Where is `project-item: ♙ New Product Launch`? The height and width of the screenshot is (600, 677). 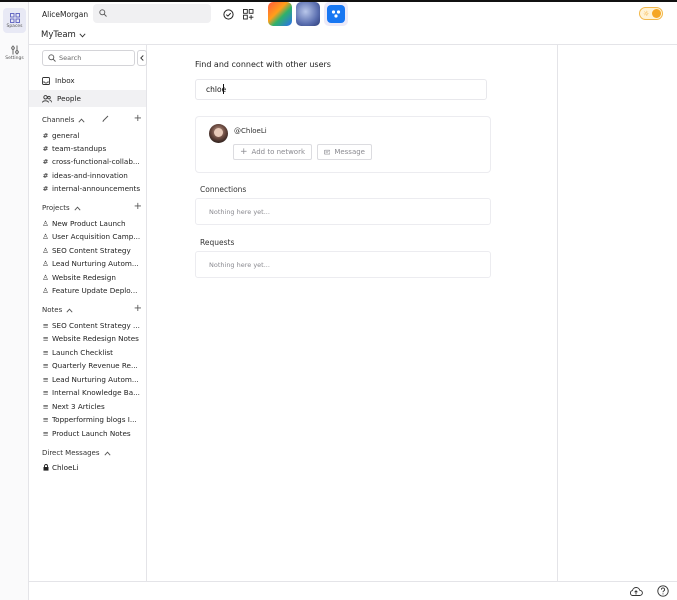 project-item: ♙ New Product Launch is located at coordinates (92, 223).